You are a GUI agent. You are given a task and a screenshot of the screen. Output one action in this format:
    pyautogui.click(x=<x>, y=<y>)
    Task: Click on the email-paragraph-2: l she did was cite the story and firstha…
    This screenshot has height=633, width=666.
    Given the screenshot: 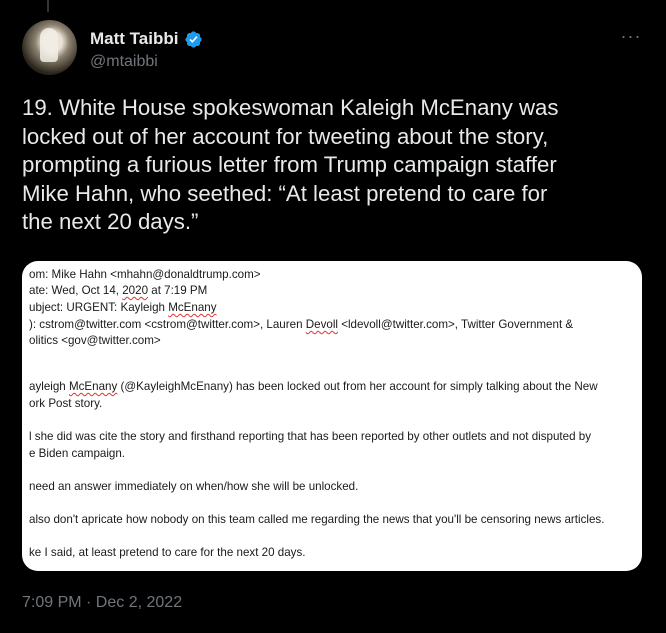 What is the action you would take?
    pyautogui.click(x=310, y=436)
    